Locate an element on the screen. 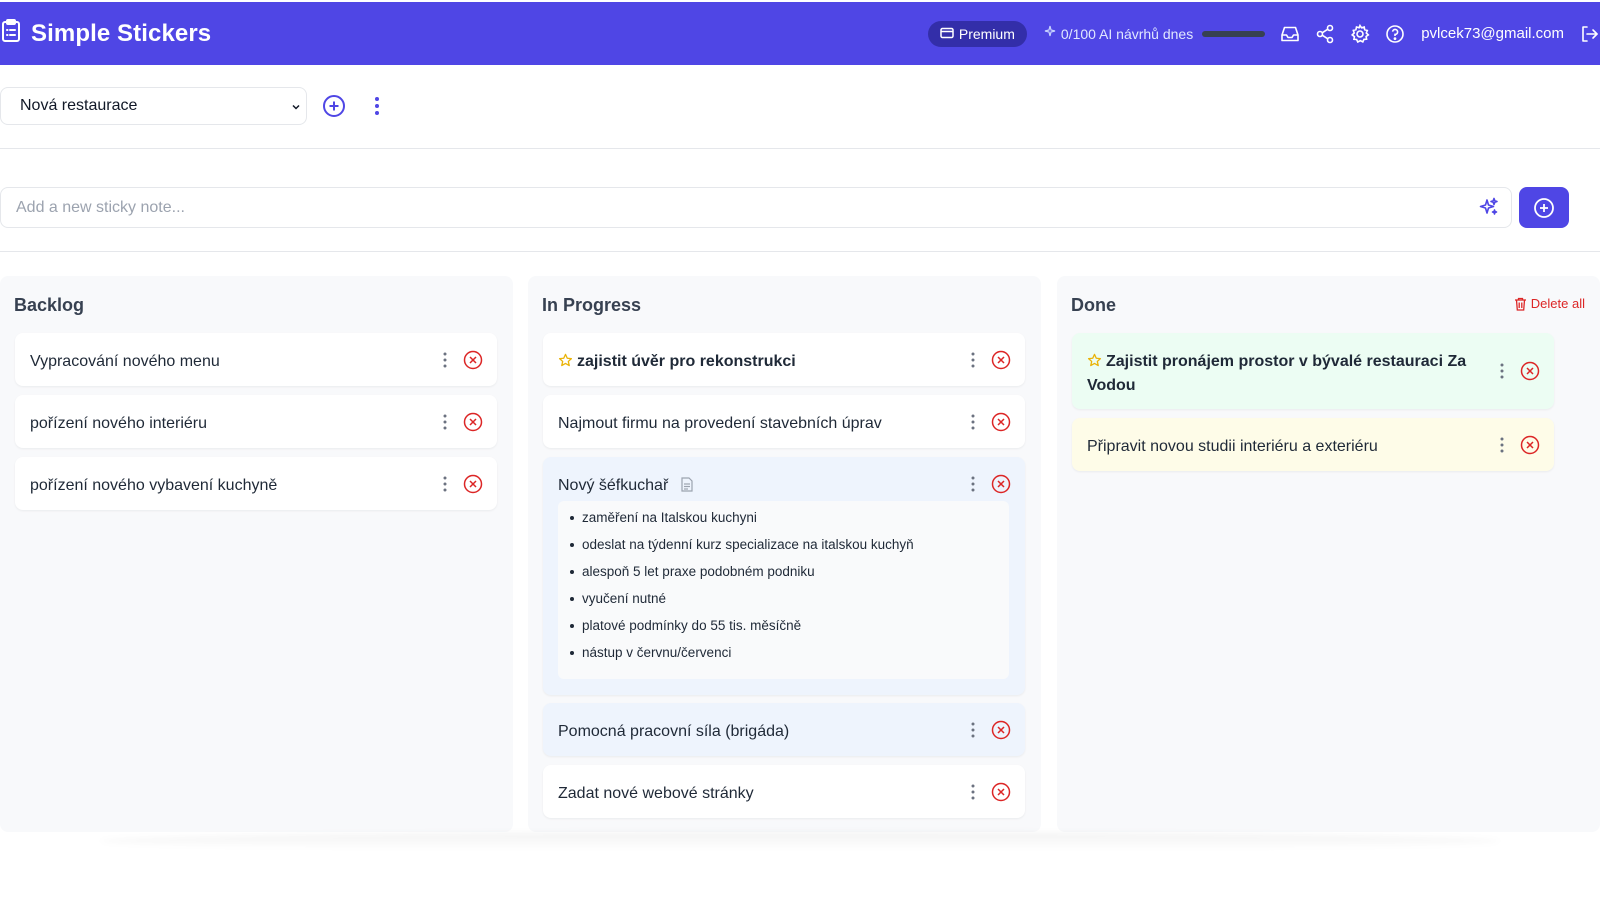 Image resolution: width=1600 pixels, height=900 pixels. trash-icon is located at coordinates (1520, 304).